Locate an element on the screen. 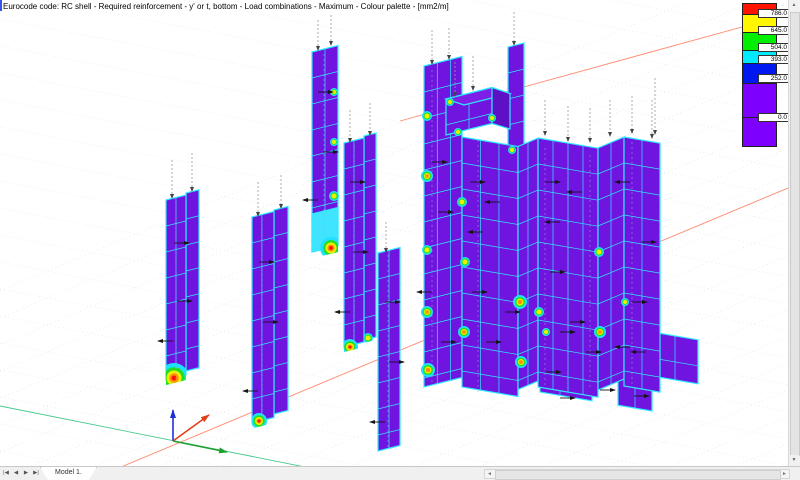  legend-value: 786.0 is located at coordinates (774, 13).